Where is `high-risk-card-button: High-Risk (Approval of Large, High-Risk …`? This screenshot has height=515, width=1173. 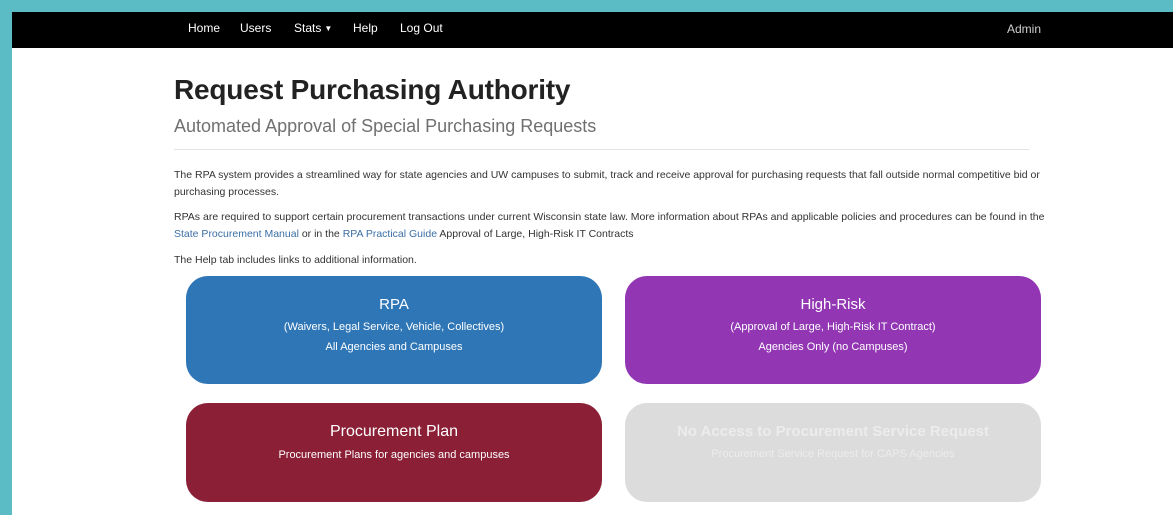 high-risk-card-button: High-Risk (Approval of Large, High-Risk … is located at coordinates (833, 330).